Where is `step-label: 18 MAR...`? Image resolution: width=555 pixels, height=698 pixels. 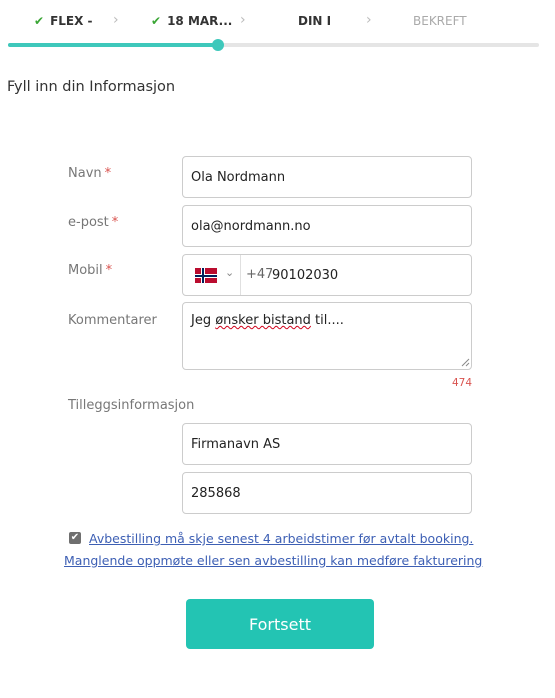
step-label: 18 MAR... is located at coordinates (200, 21).